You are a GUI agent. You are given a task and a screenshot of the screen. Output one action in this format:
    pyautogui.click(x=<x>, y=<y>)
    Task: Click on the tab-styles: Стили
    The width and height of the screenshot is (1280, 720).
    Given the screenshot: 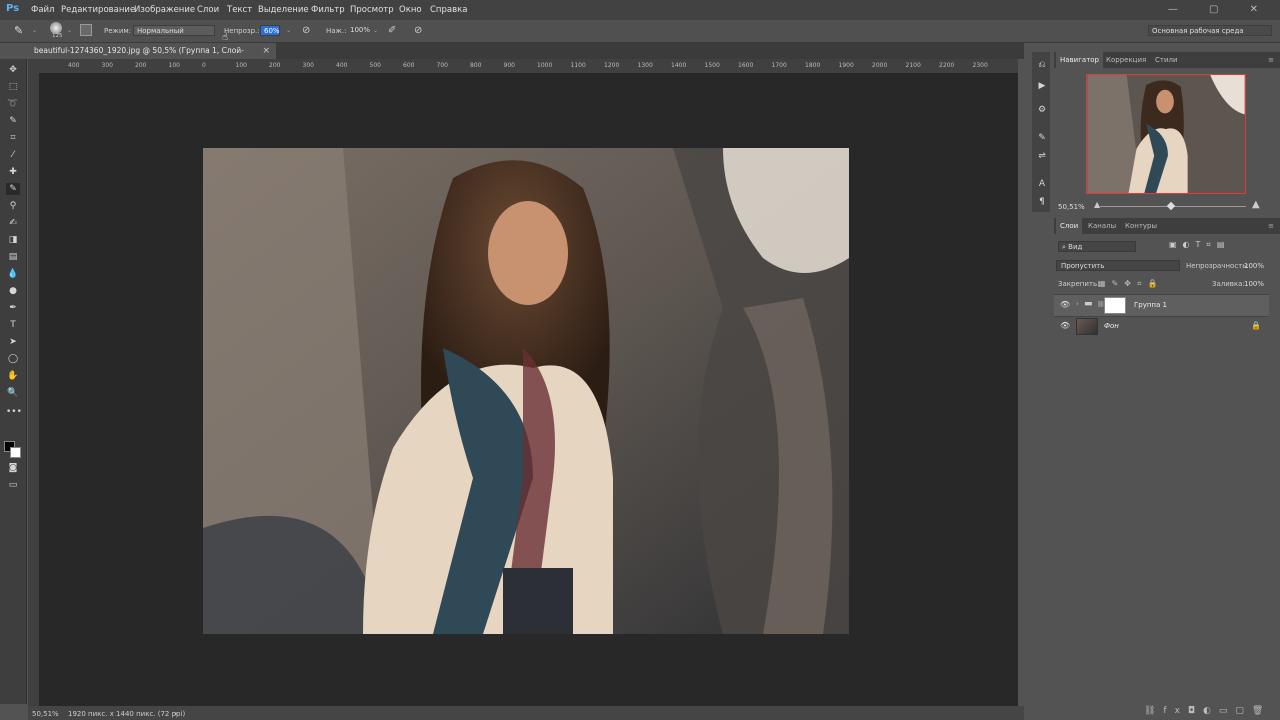 What is the action you would take?
    pyautogui.click(x=1166, y=60)
    